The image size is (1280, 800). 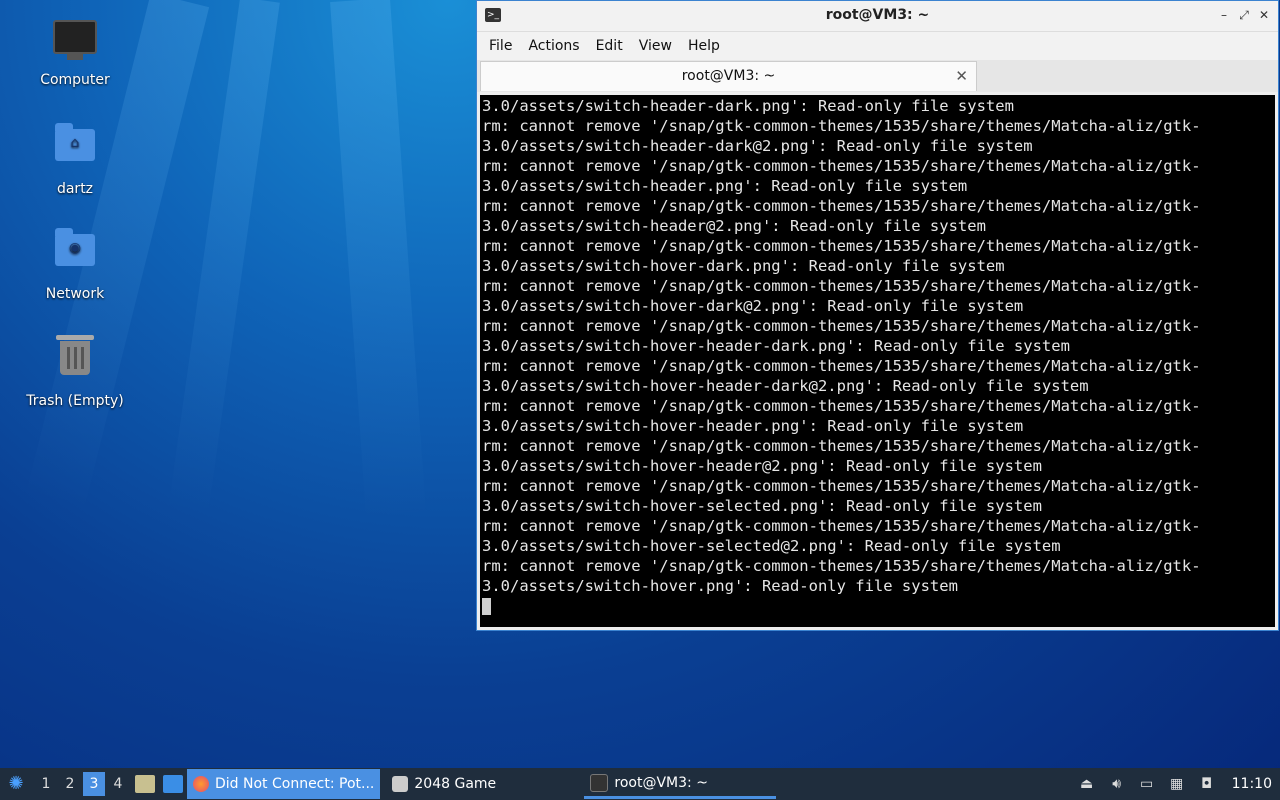 What do you see at coordinates (400, 784) in the screenshot?
I see `window-icon` at bounding box center [400, 784].